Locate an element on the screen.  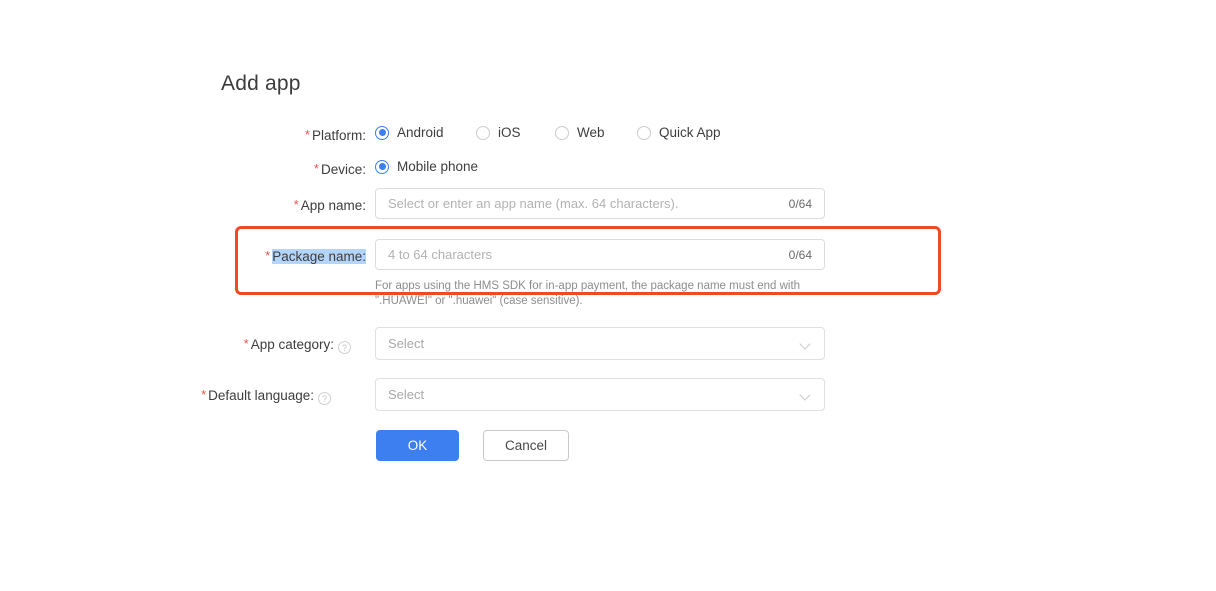
package-name-label-text: Package name: is located at coordinates (319, 256).